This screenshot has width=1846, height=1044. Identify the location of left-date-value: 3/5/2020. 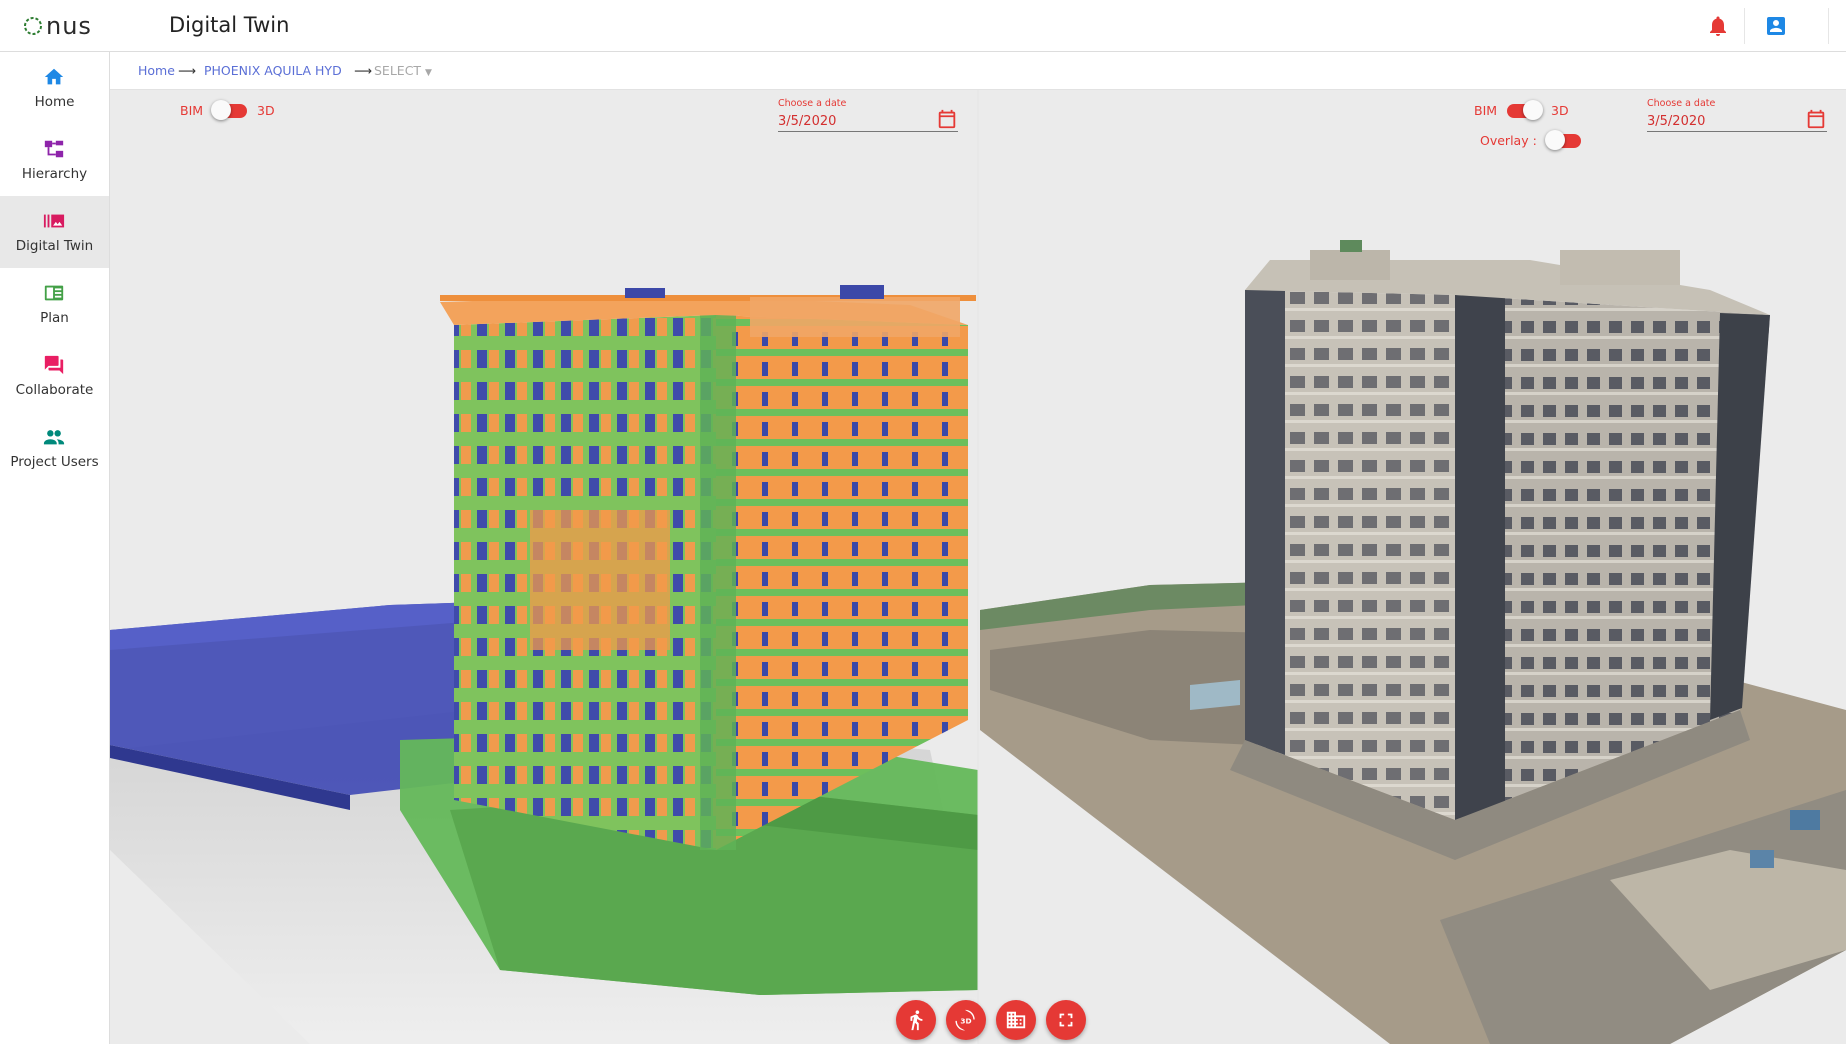
(807, 121).